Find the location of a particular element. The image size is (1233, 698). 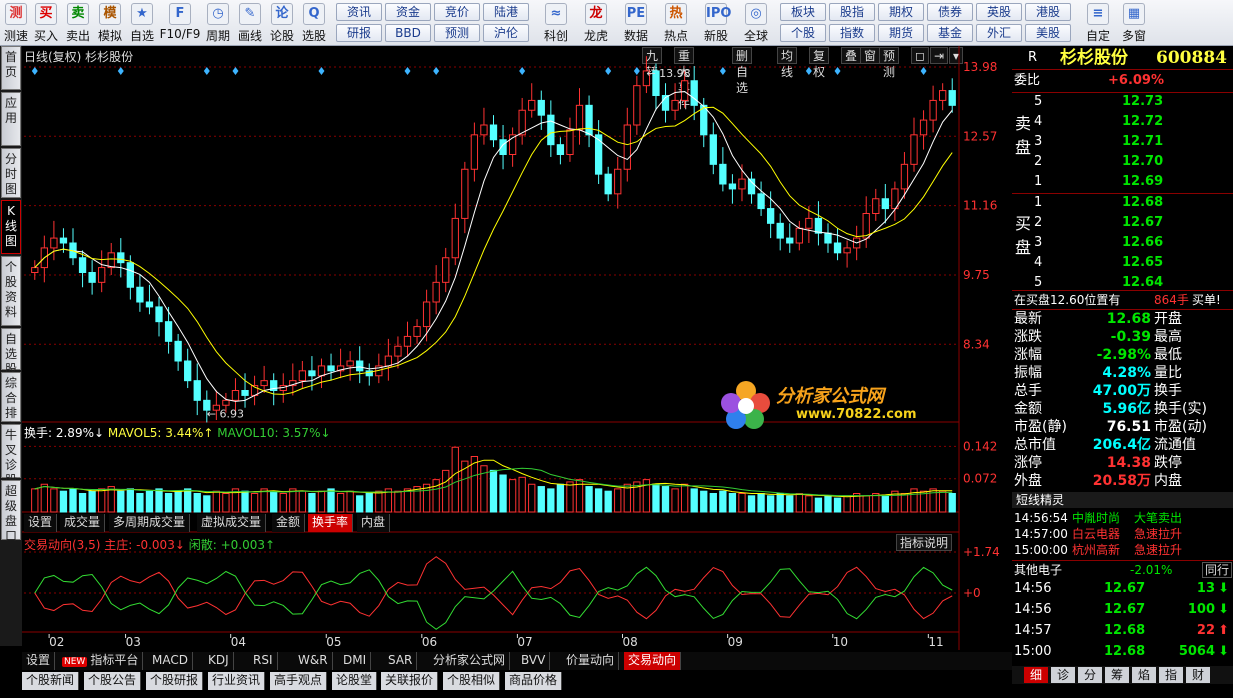

left-tab-个股资料: 个股资料 is located at coordinates (11, 291).